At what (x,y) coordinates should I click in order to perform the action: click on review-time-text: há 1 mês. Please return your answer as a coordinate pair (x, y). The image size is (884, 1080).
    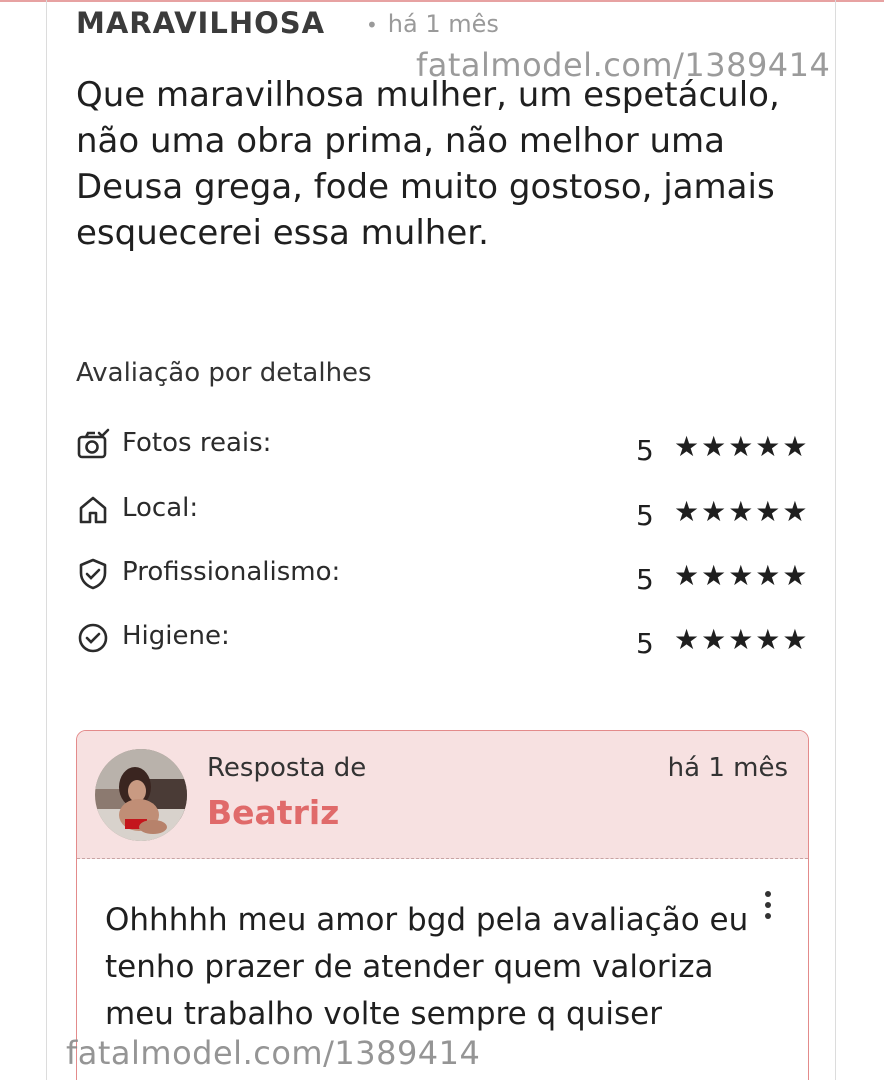
    Looking at the image, I should click on (443, 24).